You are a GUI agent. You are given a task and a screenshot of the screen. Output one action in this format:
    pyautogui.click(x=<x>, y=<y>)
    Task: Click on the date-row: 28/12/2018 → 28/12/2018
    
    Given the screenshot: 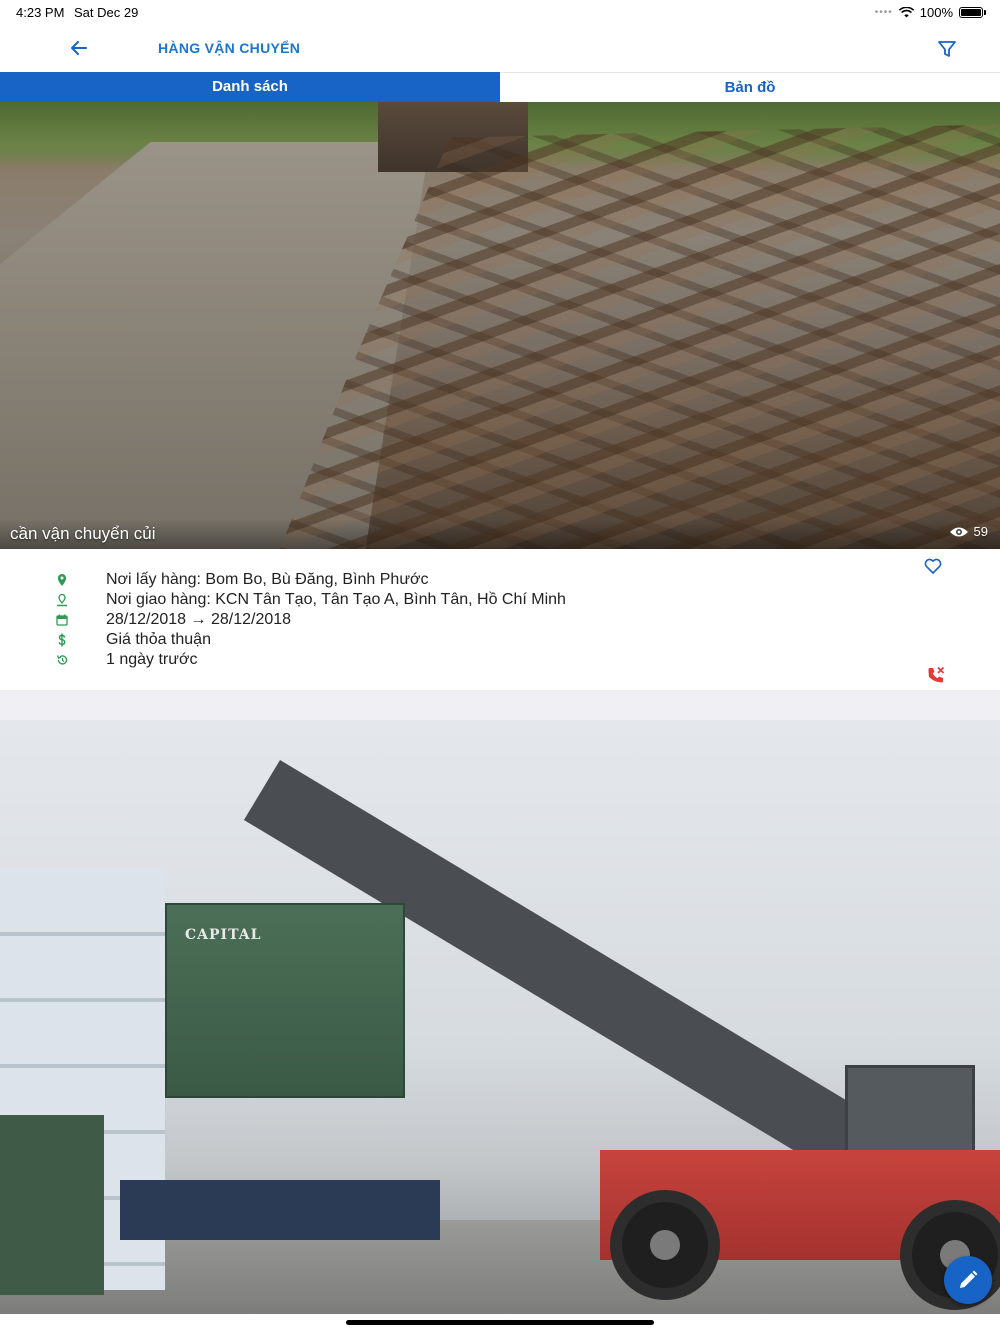 What is the action you would take?
    pyautogui.click(x=440, y=620)
    